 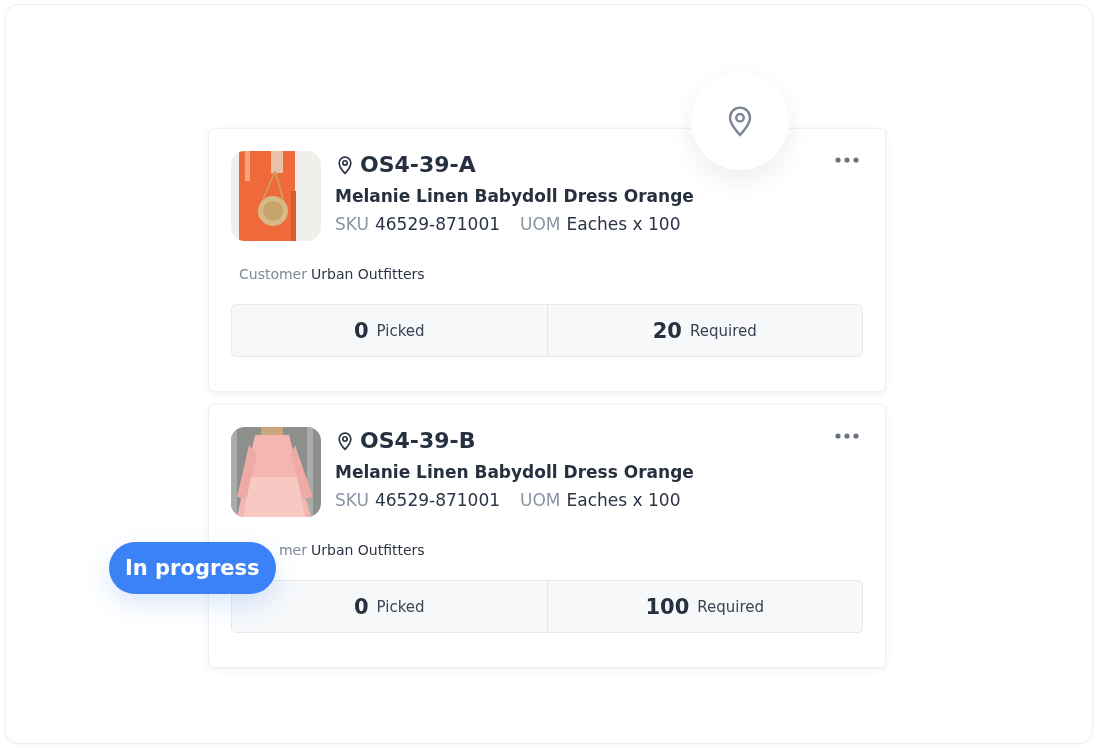 I want to click on required-count: 100, so click(x=667, y=606).